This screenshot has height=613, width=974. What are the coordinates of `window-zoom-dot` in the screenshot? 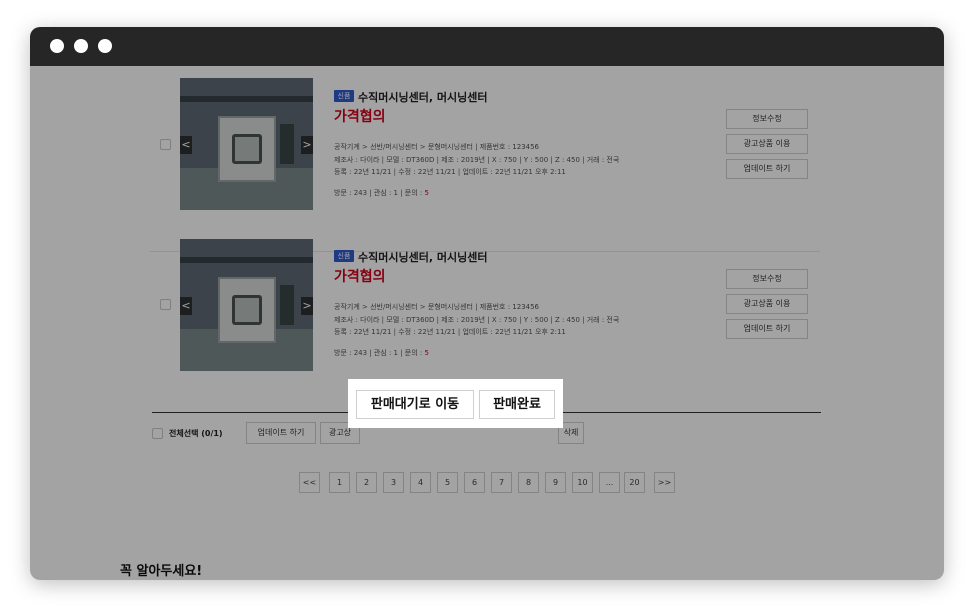 It's located at (105, 46).